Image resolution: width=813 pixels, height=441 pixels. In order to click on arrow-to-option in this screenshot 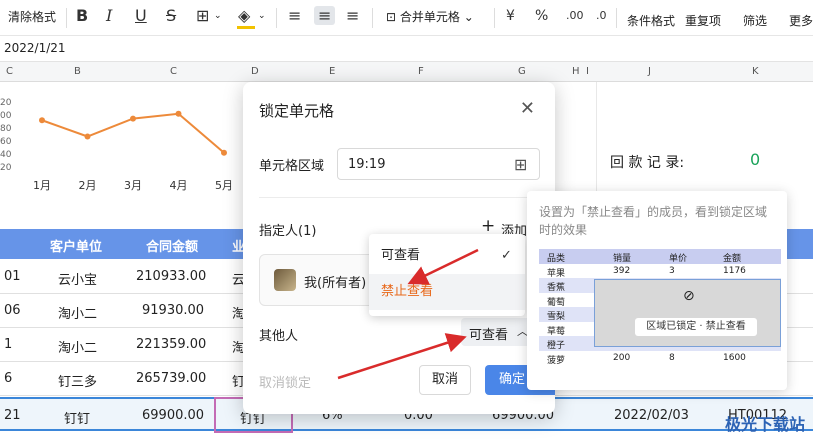, I will do `click(443, 266)`.